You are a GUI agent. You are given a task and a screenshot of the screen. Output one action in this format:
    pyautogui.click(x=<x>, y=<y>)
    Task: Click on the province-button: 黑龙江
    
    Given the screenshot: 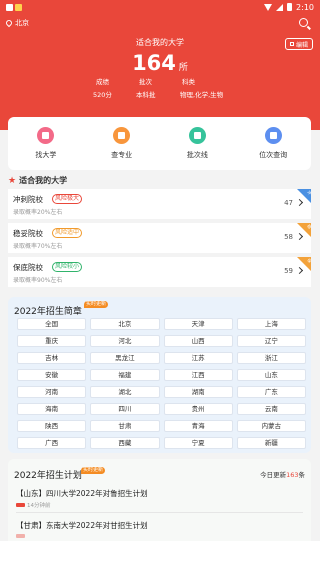 What is the action you would take?
    pyautogui.click(x=125, y=358)
    